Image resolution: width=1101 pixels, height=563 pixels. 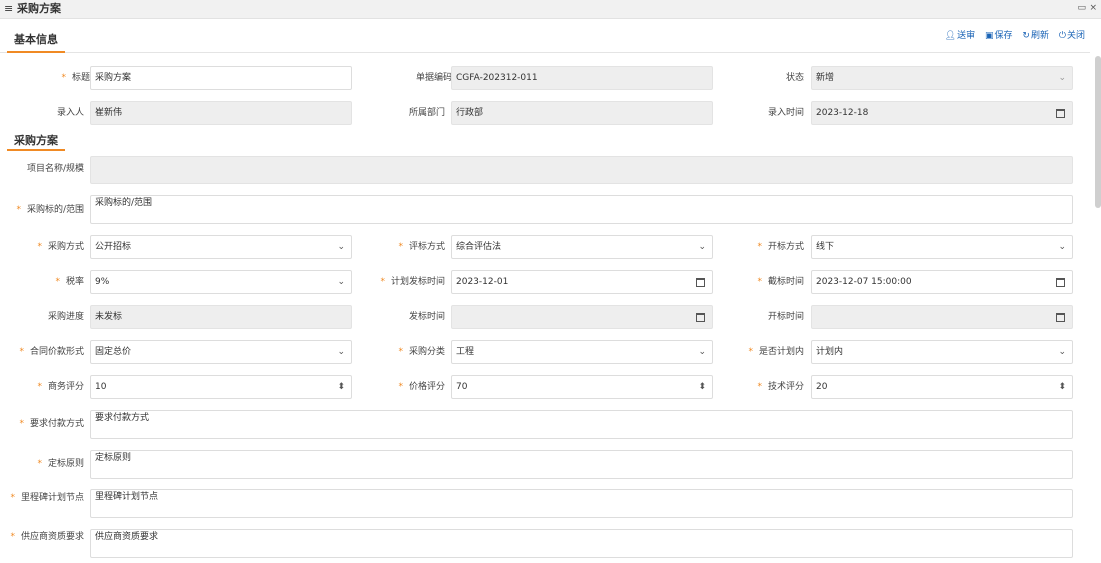 I want to click on power-icon: ⏻, so click(x=1062, y=36).